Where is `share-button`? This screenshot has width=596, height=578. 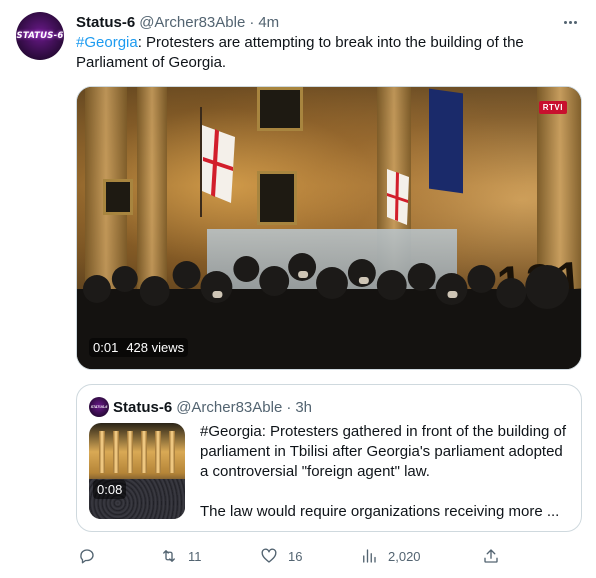
share-button is located at coordinates (491, 556).